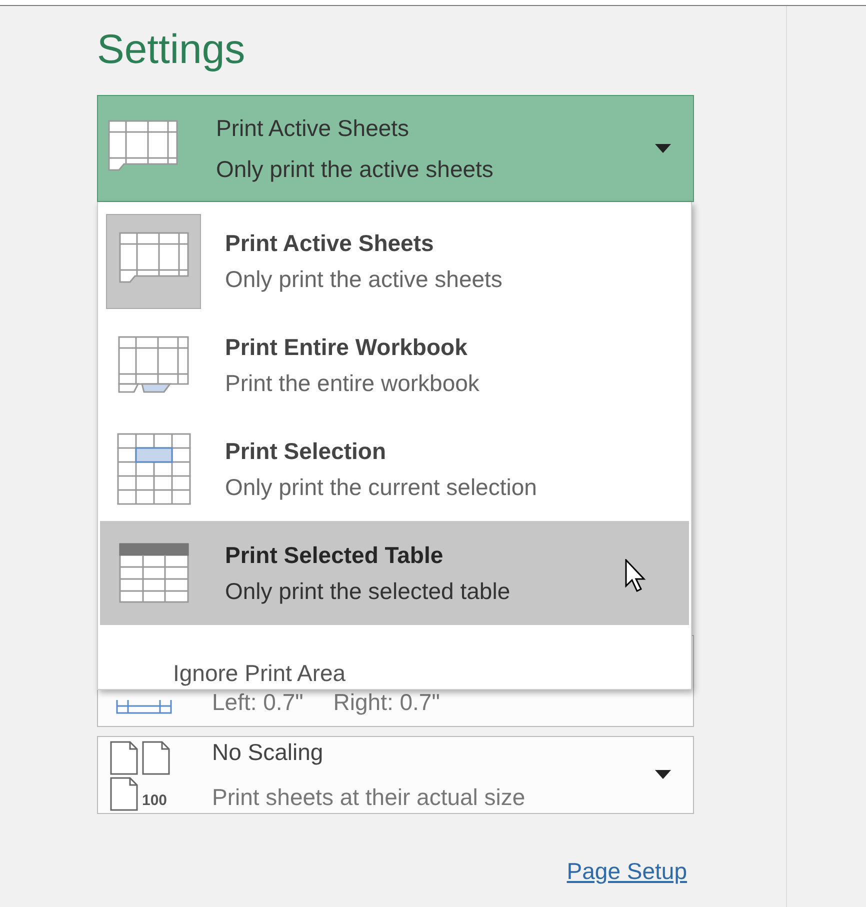 The width and height of the screenshot is (866, 907). What do you see at coordinates (394, 573) in the screenshot?
I see `print-option: Print Selected Table Only print the selected table` at bounding box center [394, 573].